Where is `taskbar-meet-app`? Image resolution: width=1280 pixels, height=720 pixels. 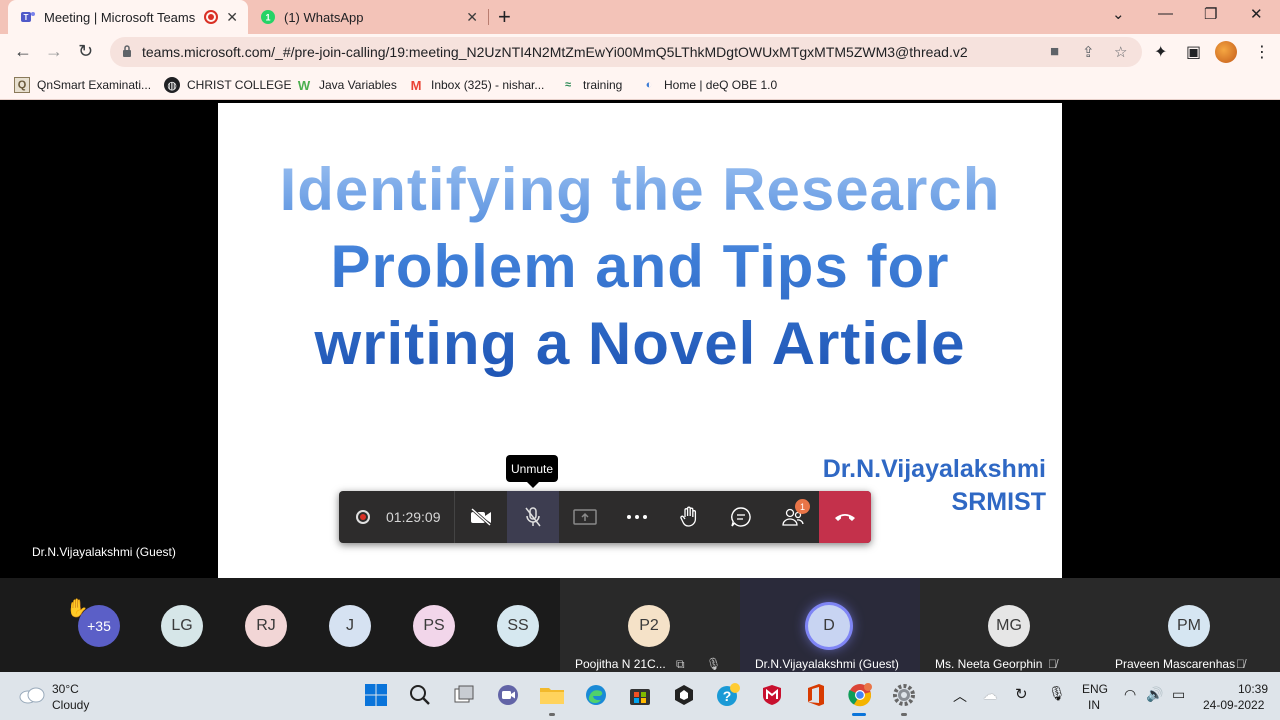 taskbar-meet-app is located at coordinates (508, 695).